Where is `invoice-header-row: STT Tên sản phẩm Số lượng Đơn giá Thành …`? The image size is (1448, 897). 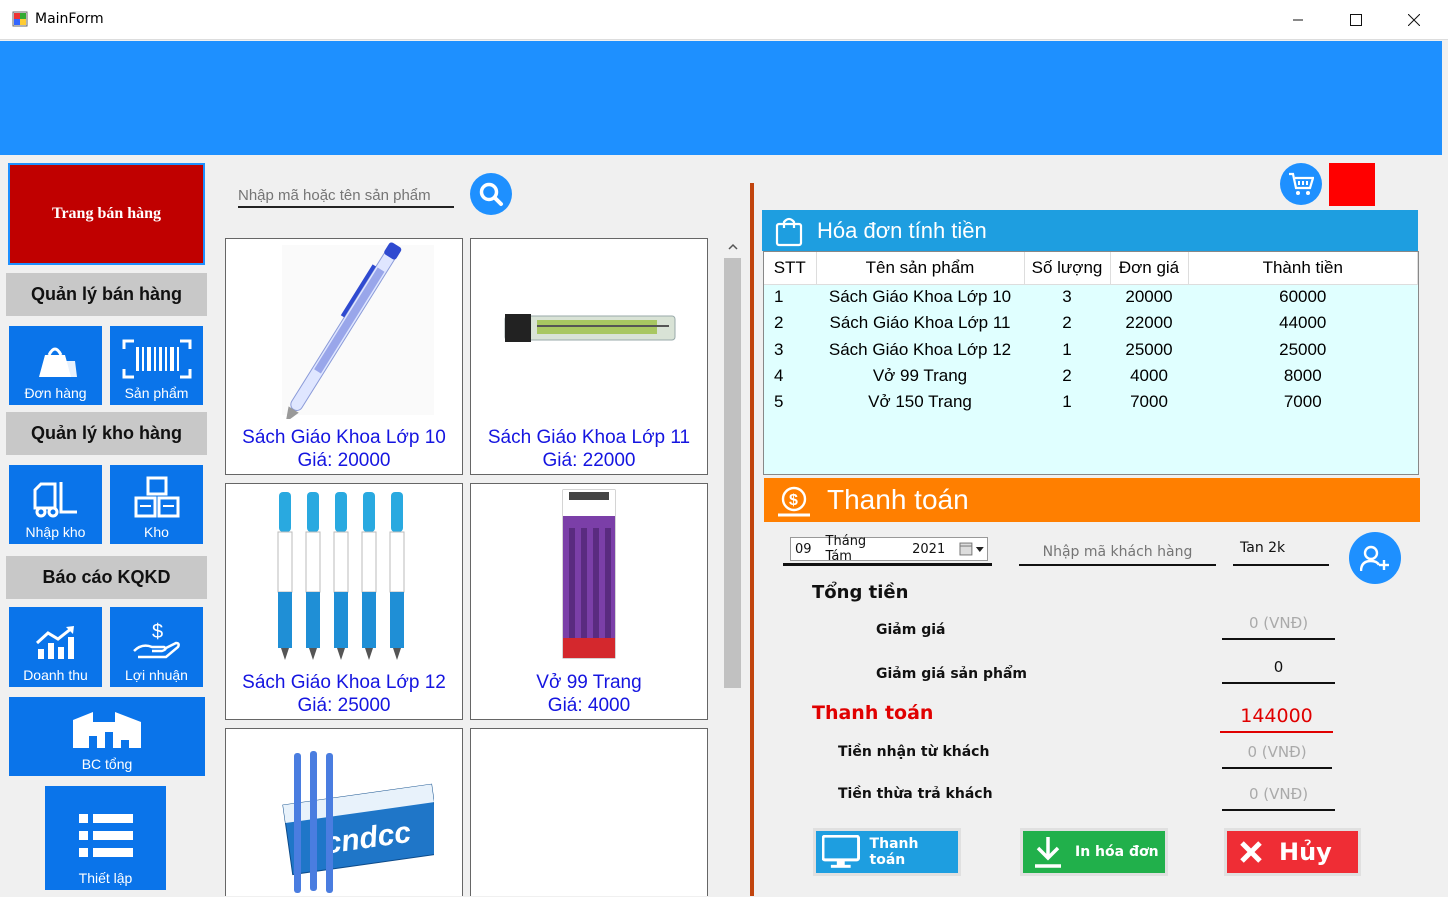 invoice-header-row: STT Tên sản phẩm Số lượng Đơn giá Thành … is located at coordinates (1091, 268).